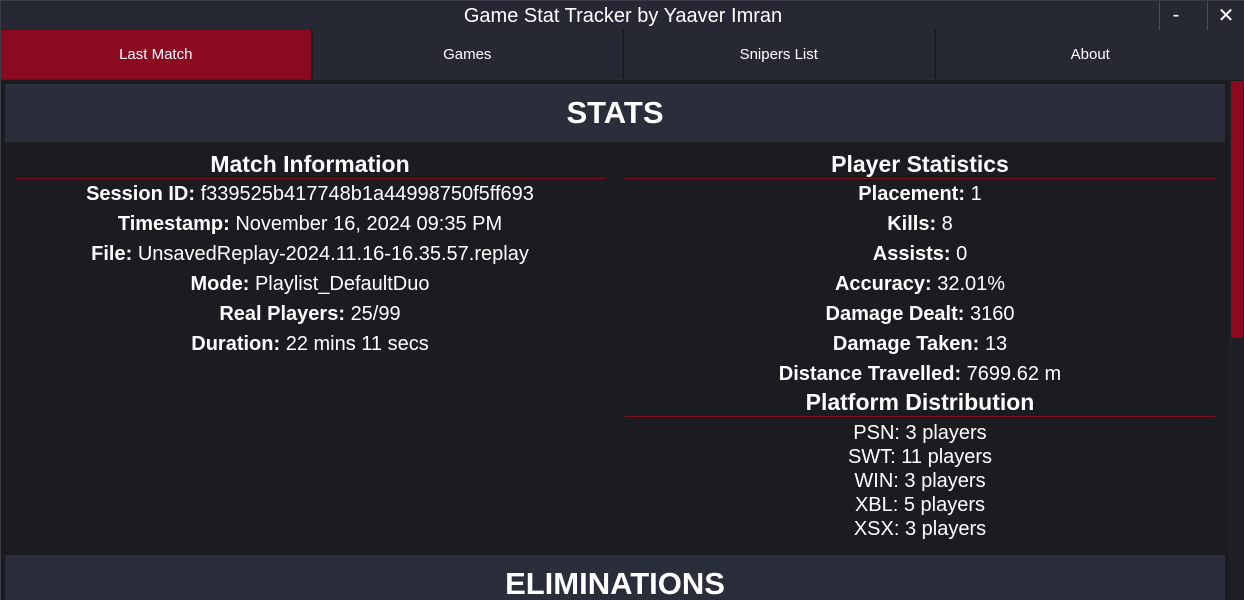 Image resolution: width=1244 pixels, height=600 pixels. What do you see at coordinates (996, 344) in the screenshot?
I see `stat-value: 13` at bounding box center [996, 344].